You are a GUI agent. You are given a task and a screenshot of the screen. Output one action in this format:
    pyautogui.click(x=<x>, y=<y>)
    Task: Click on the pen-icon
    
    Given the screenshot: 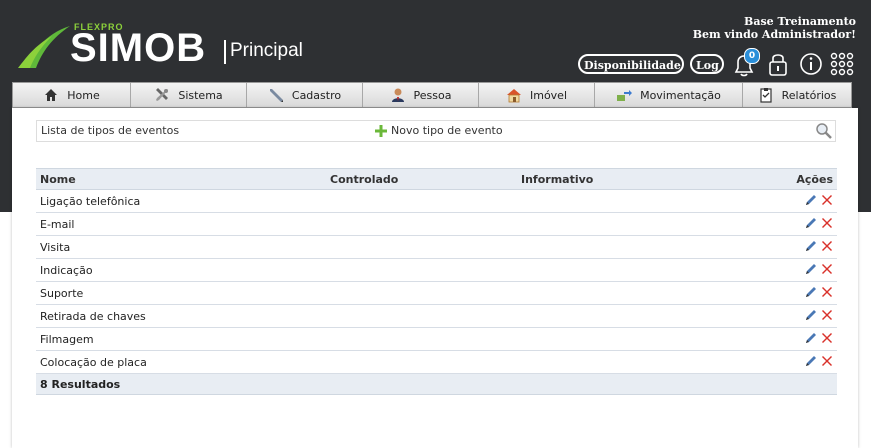 What is the action you would take?
    pyautogui.click(x=276, y=95)
    